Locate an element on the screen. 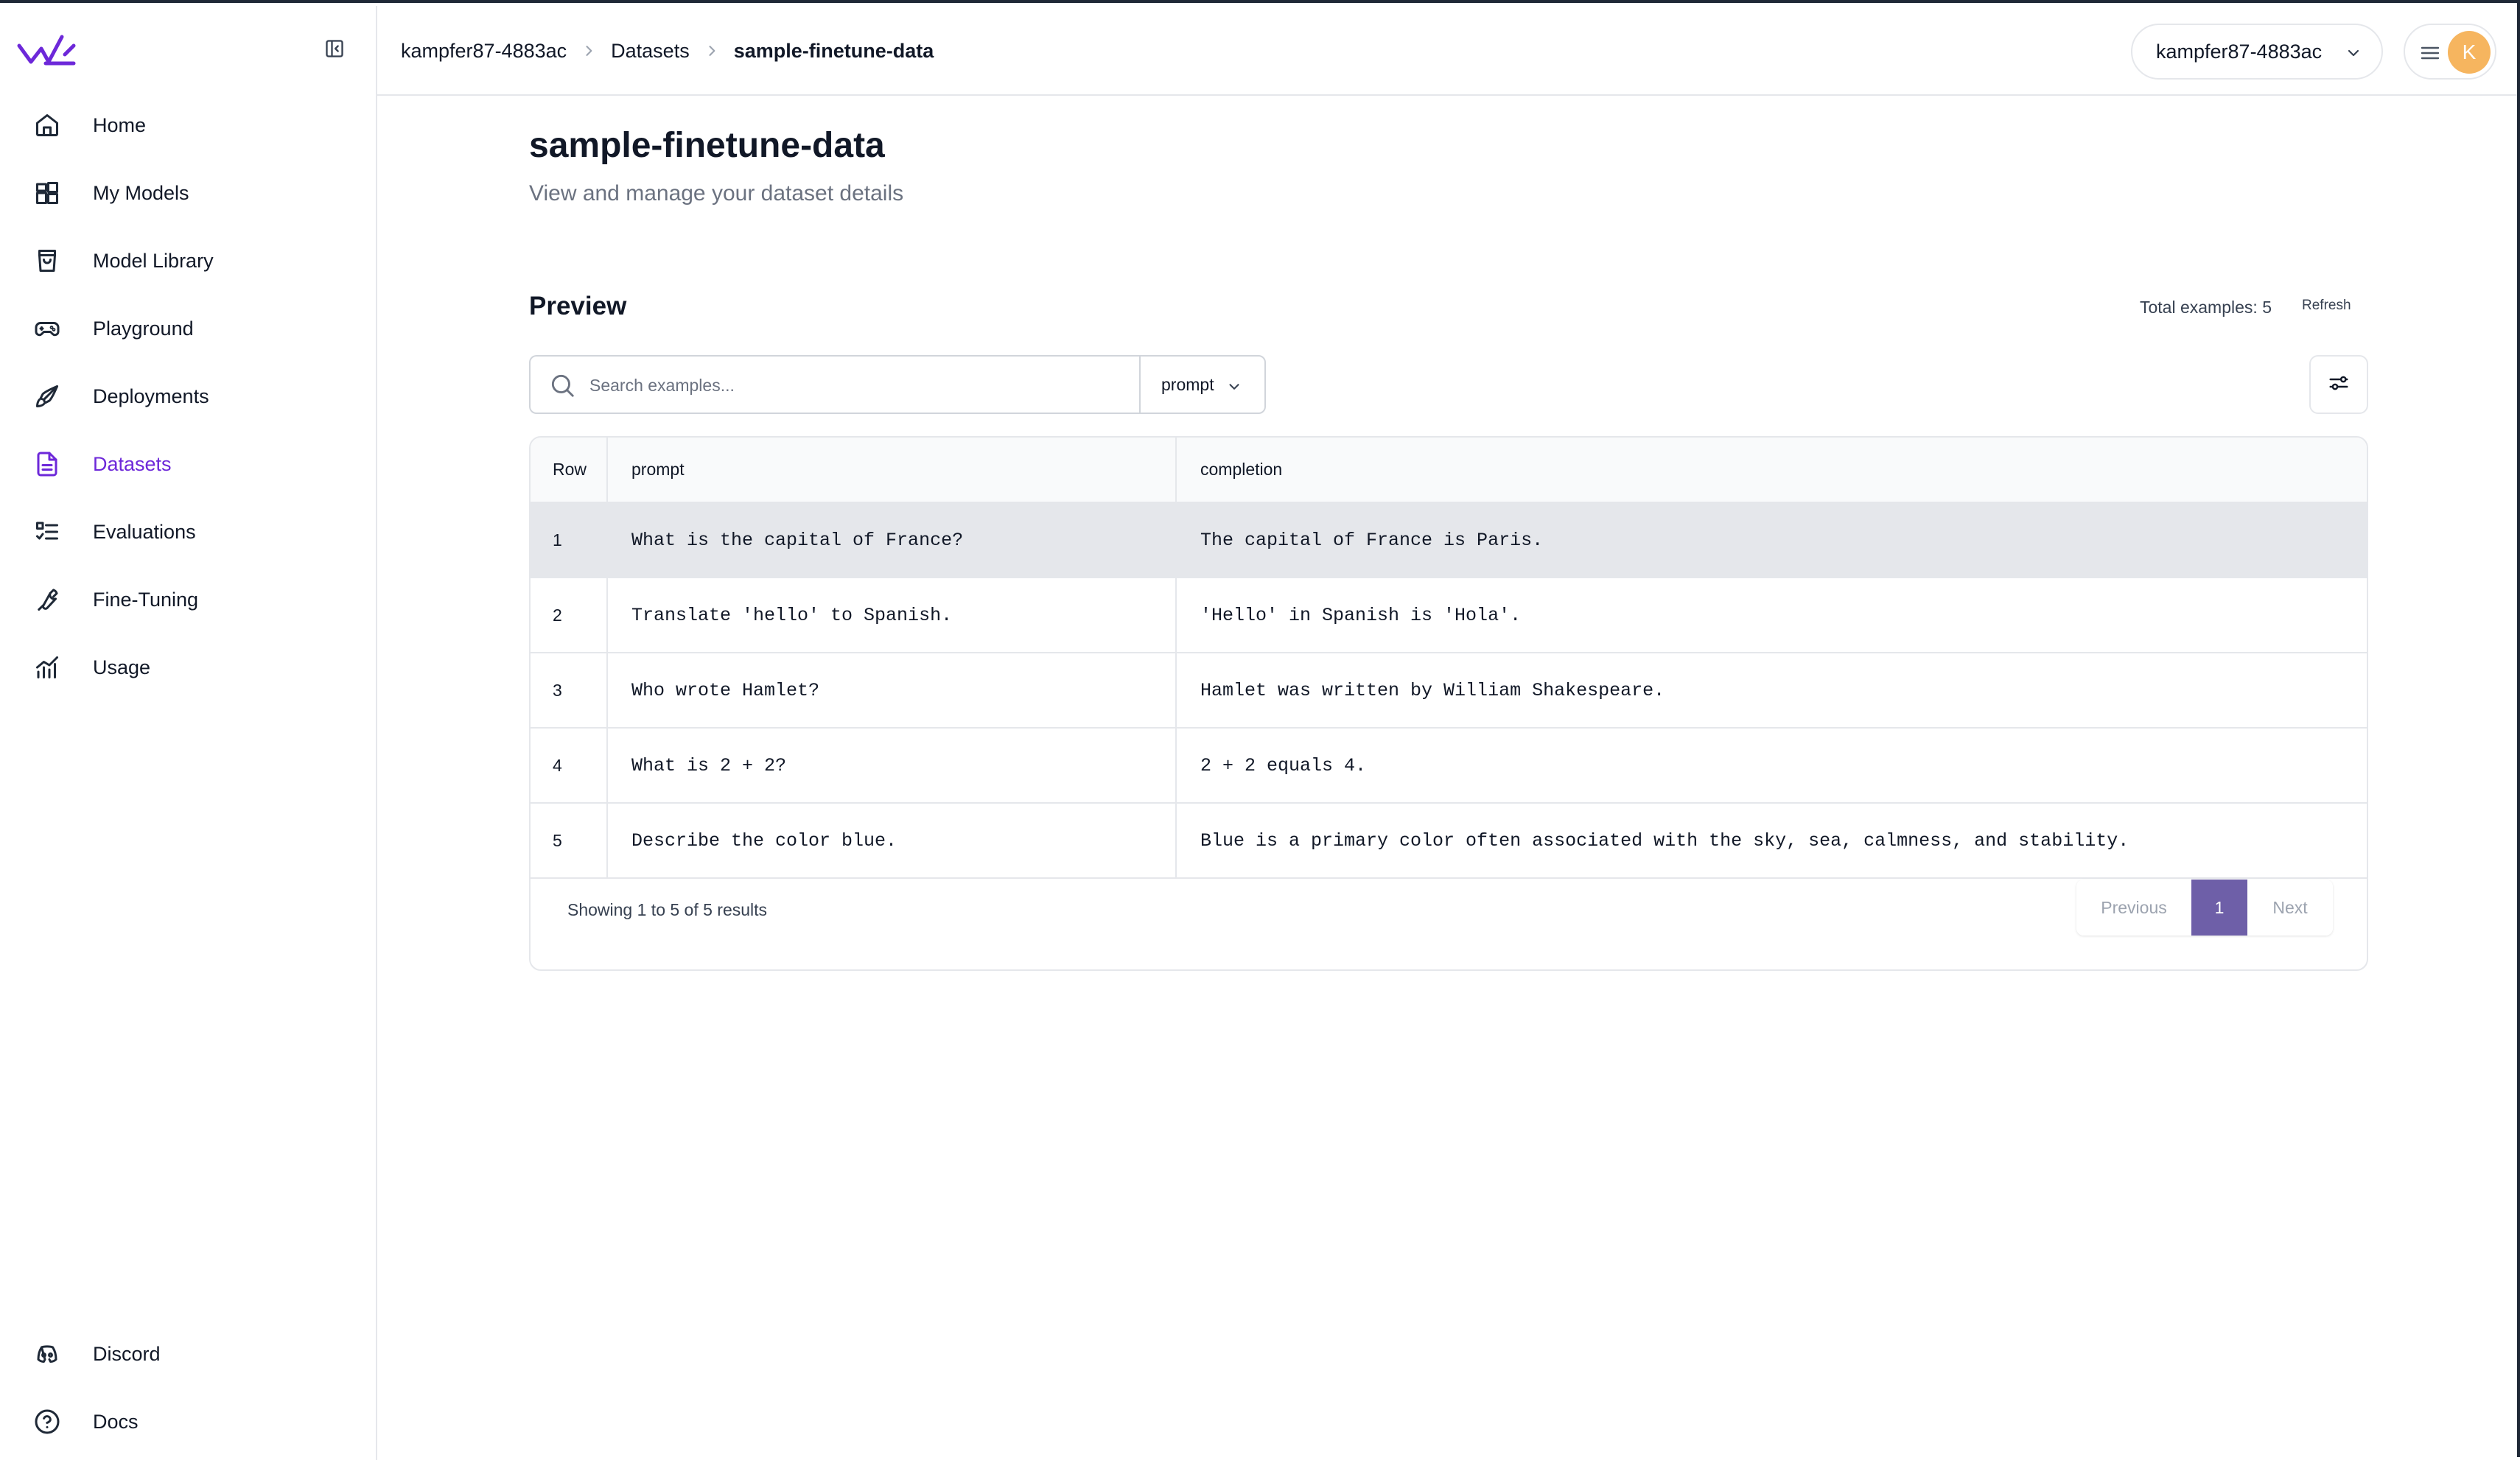 This screenshot has width=2520, height=1460. completion-cell: The capital of France is Paris. is located at coordinates (1771, 540).